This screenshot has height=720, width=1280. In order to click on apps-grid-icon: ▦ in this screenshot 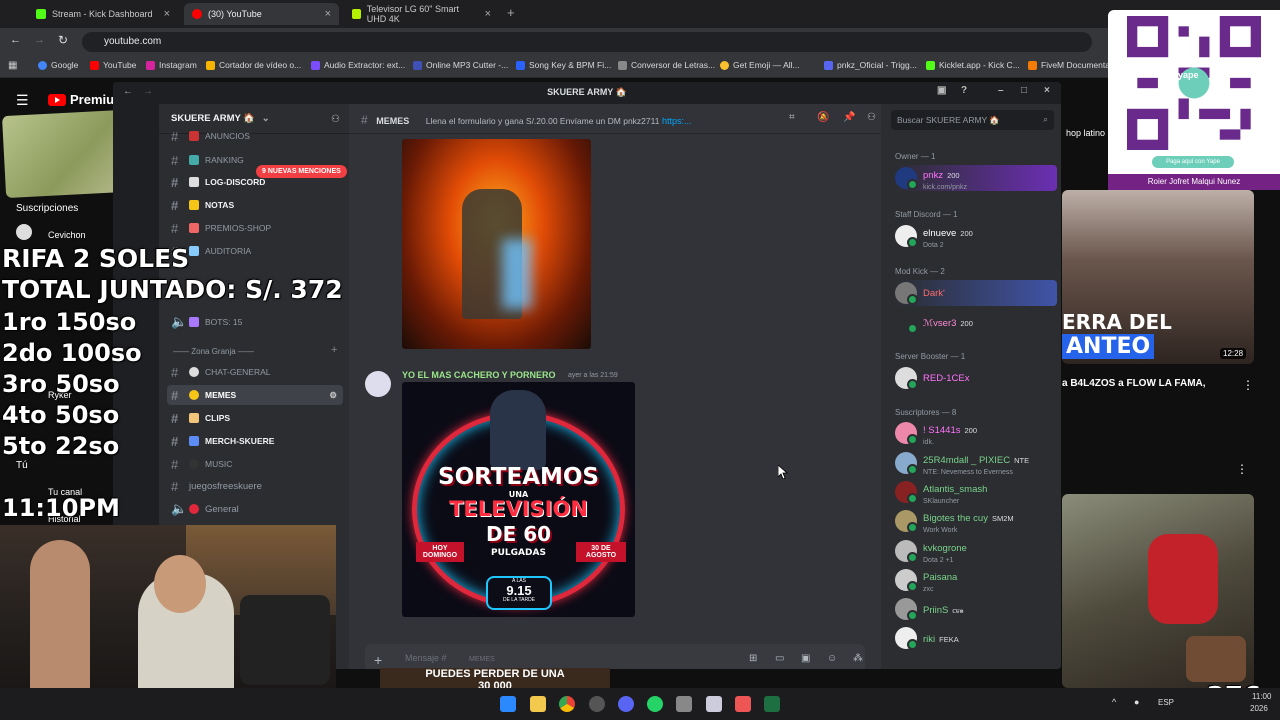, I will do `click(12, 65)`.